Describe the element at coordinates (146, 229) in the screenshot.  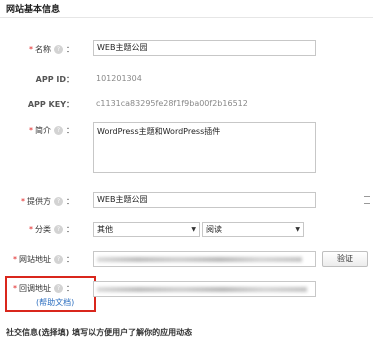
I see `category-primary-select: 其他 ▼` at that location.